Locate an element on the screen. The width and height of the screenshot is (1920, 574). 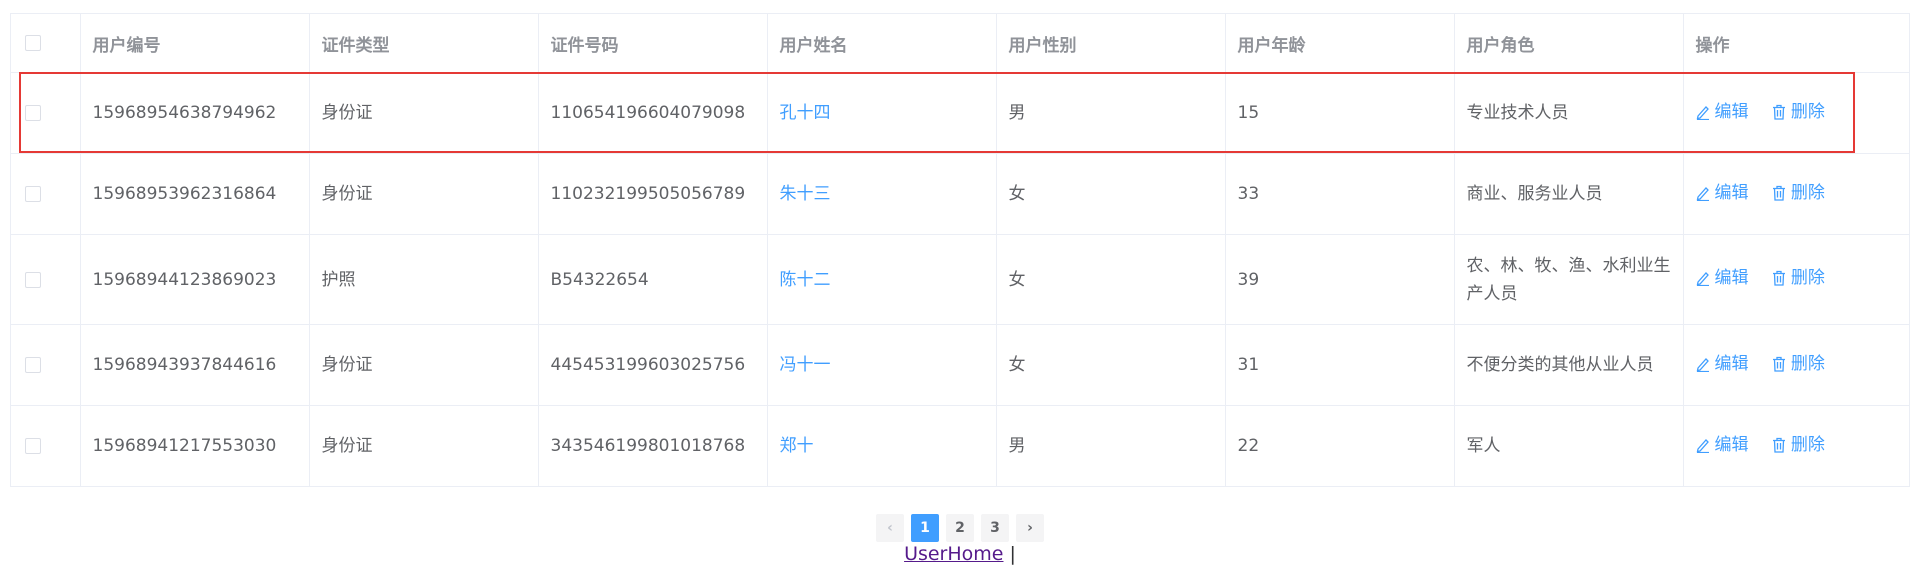
cell-user-name: 朱十三 is located at coordinates (882, 194).